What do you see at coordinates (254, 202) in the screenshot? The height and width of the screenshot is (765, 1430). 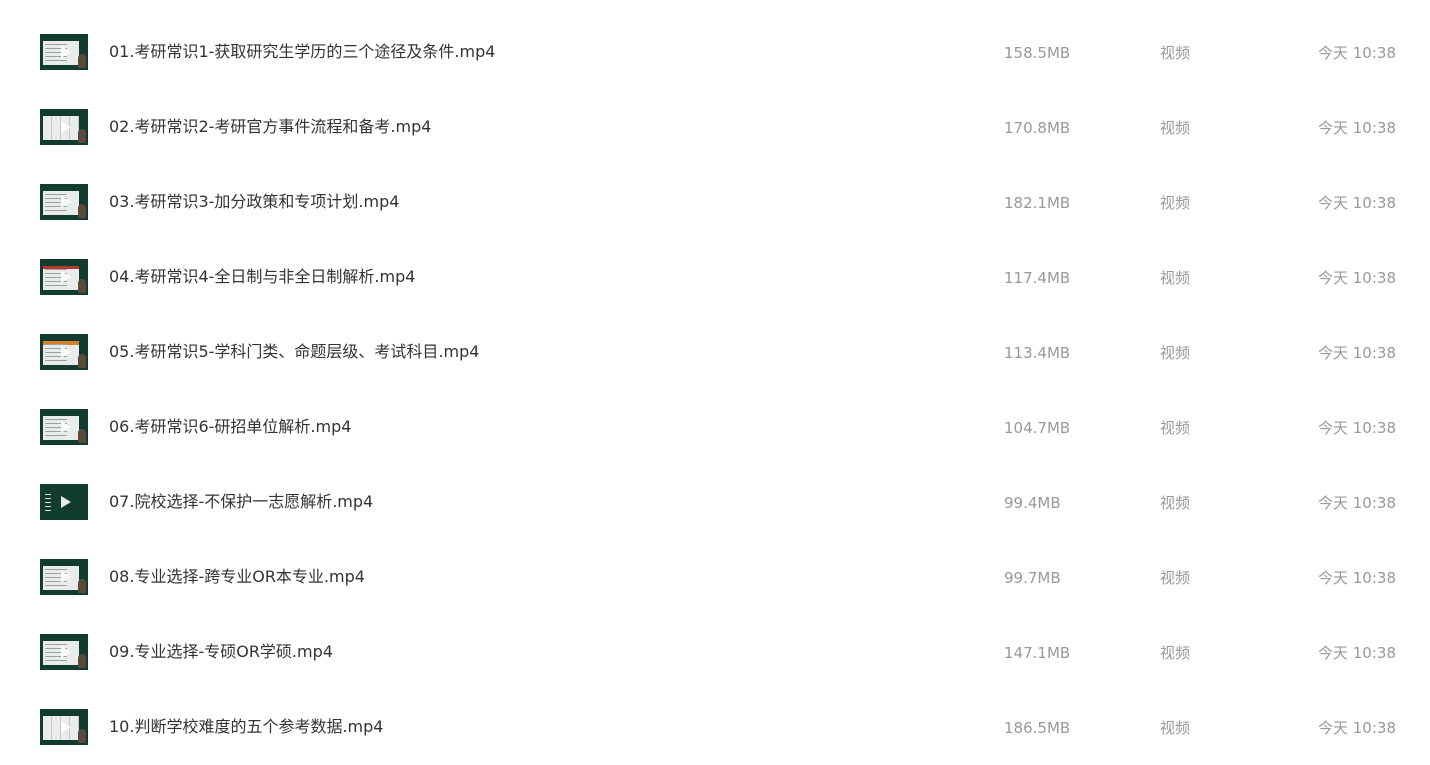 I see `file-name: 03.考研常识3-加分政策和专项计划.mp4` at bounding box center [254, 202].